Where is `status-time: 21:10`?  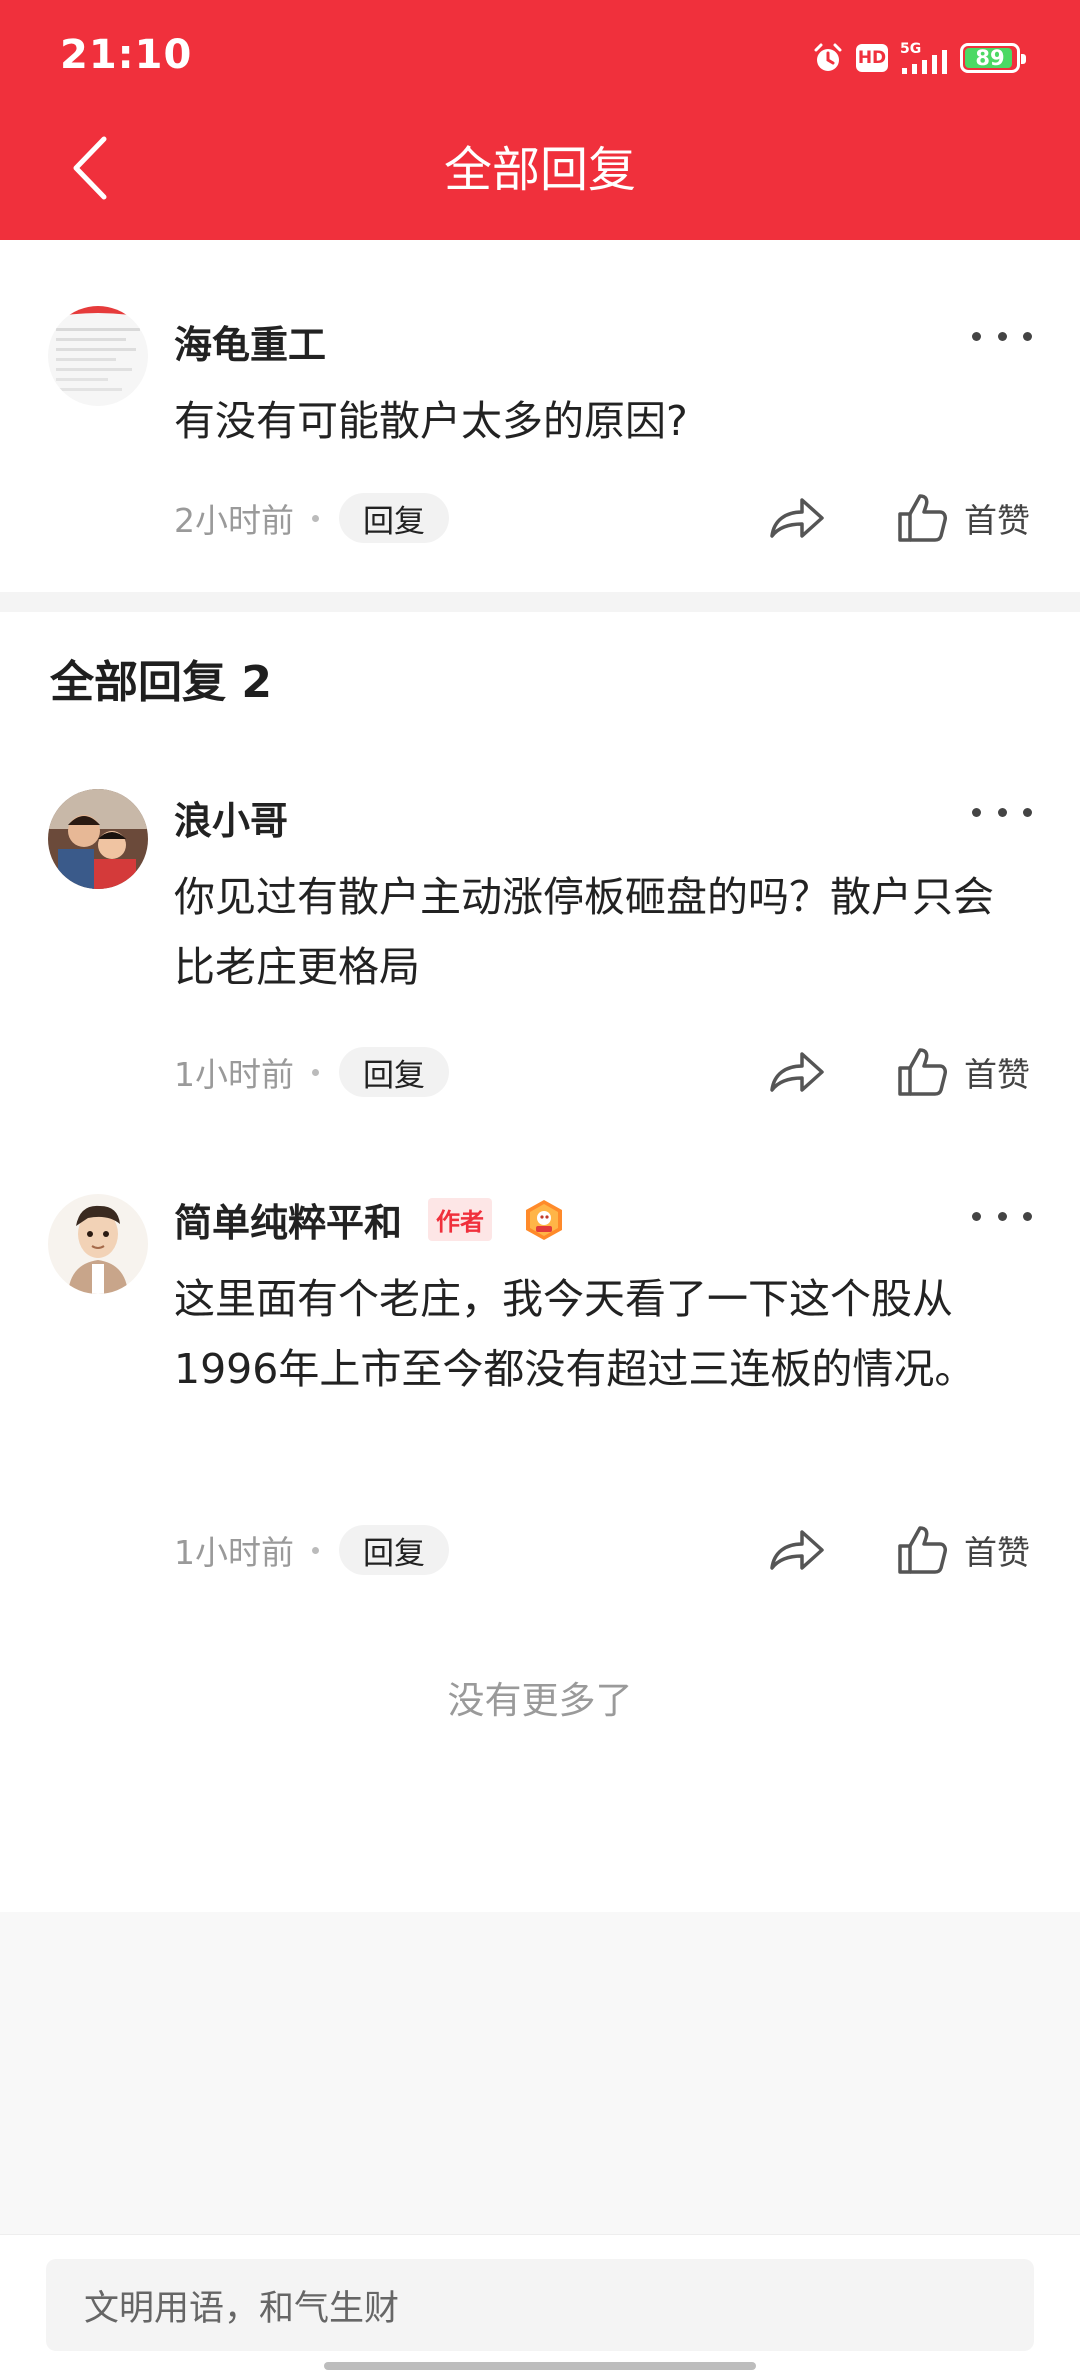
status-time: 21:10 is located at coordinates (126, 55).